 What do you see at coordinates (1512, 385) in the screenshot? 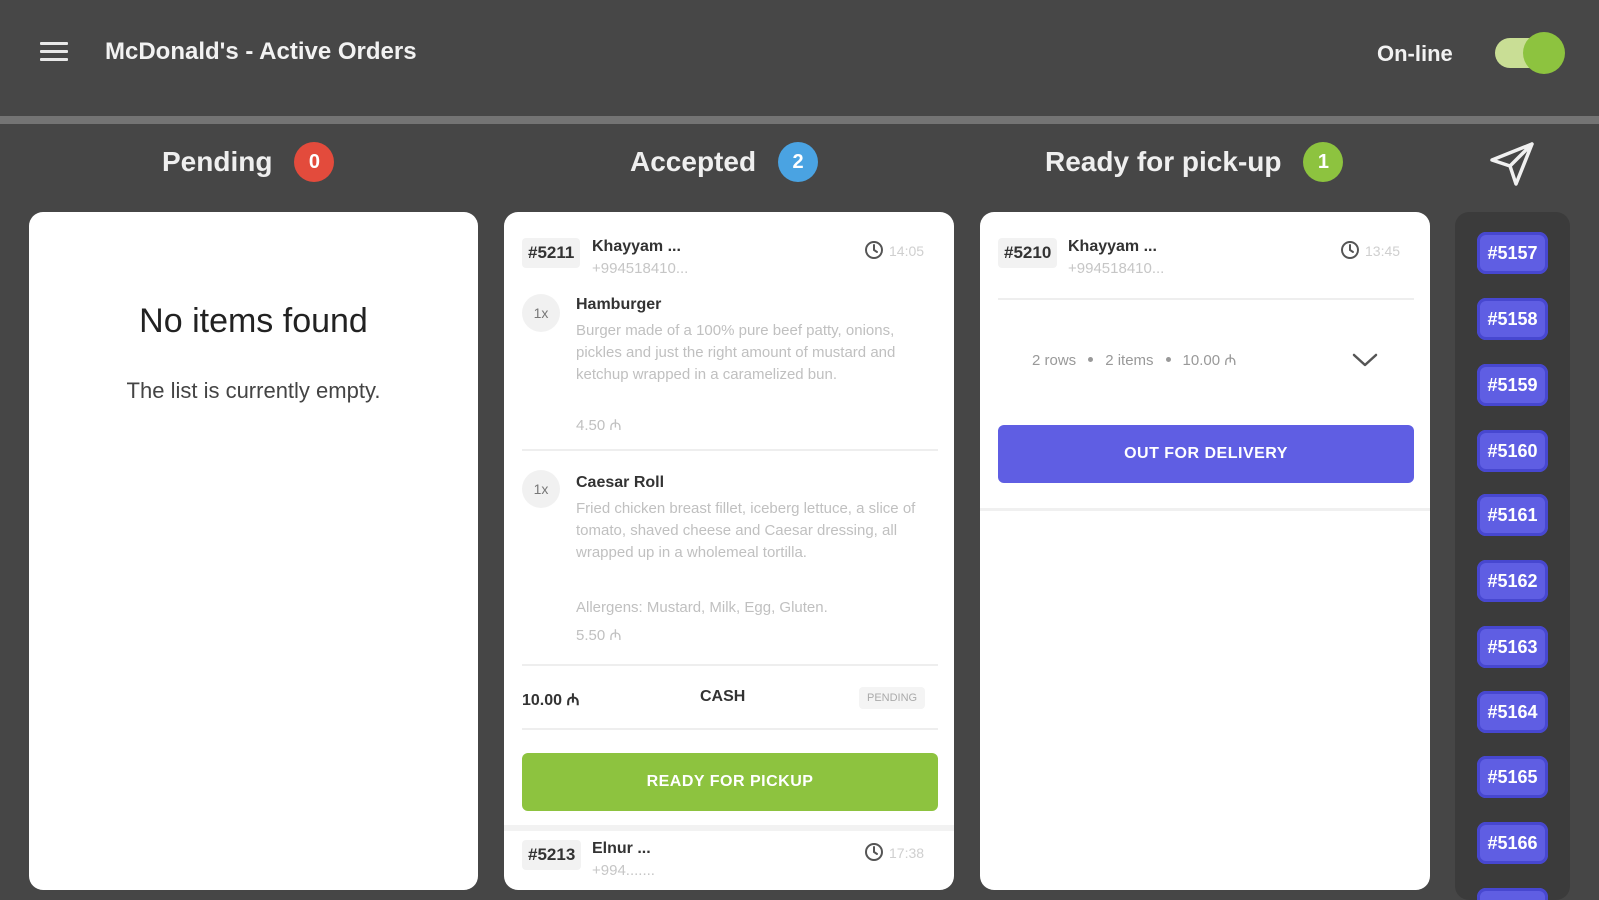
I see `order-chip: #5159` at bounding box center [1512, 385].